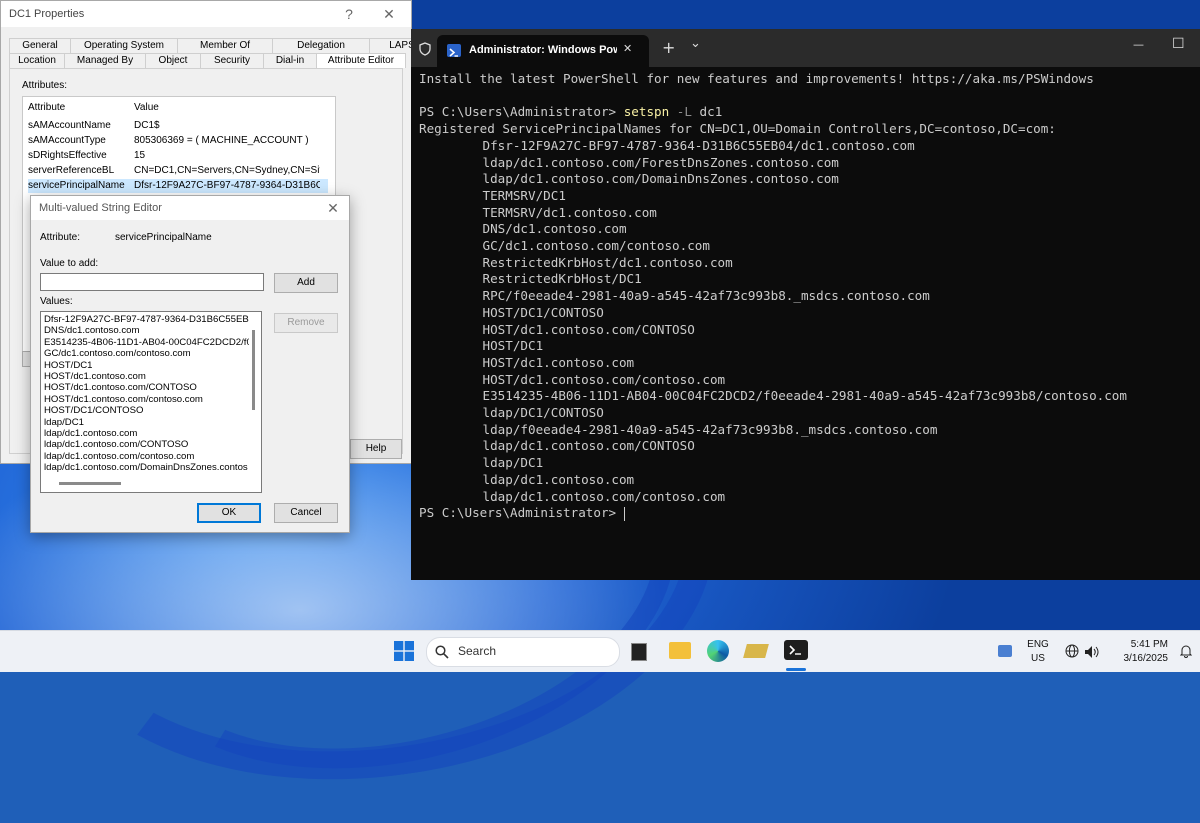 The image size is (1200, 823). What do you see at coordinates (624, 513) in the screenshot?
I see `text-cursor` at bounding box center [624, 513].